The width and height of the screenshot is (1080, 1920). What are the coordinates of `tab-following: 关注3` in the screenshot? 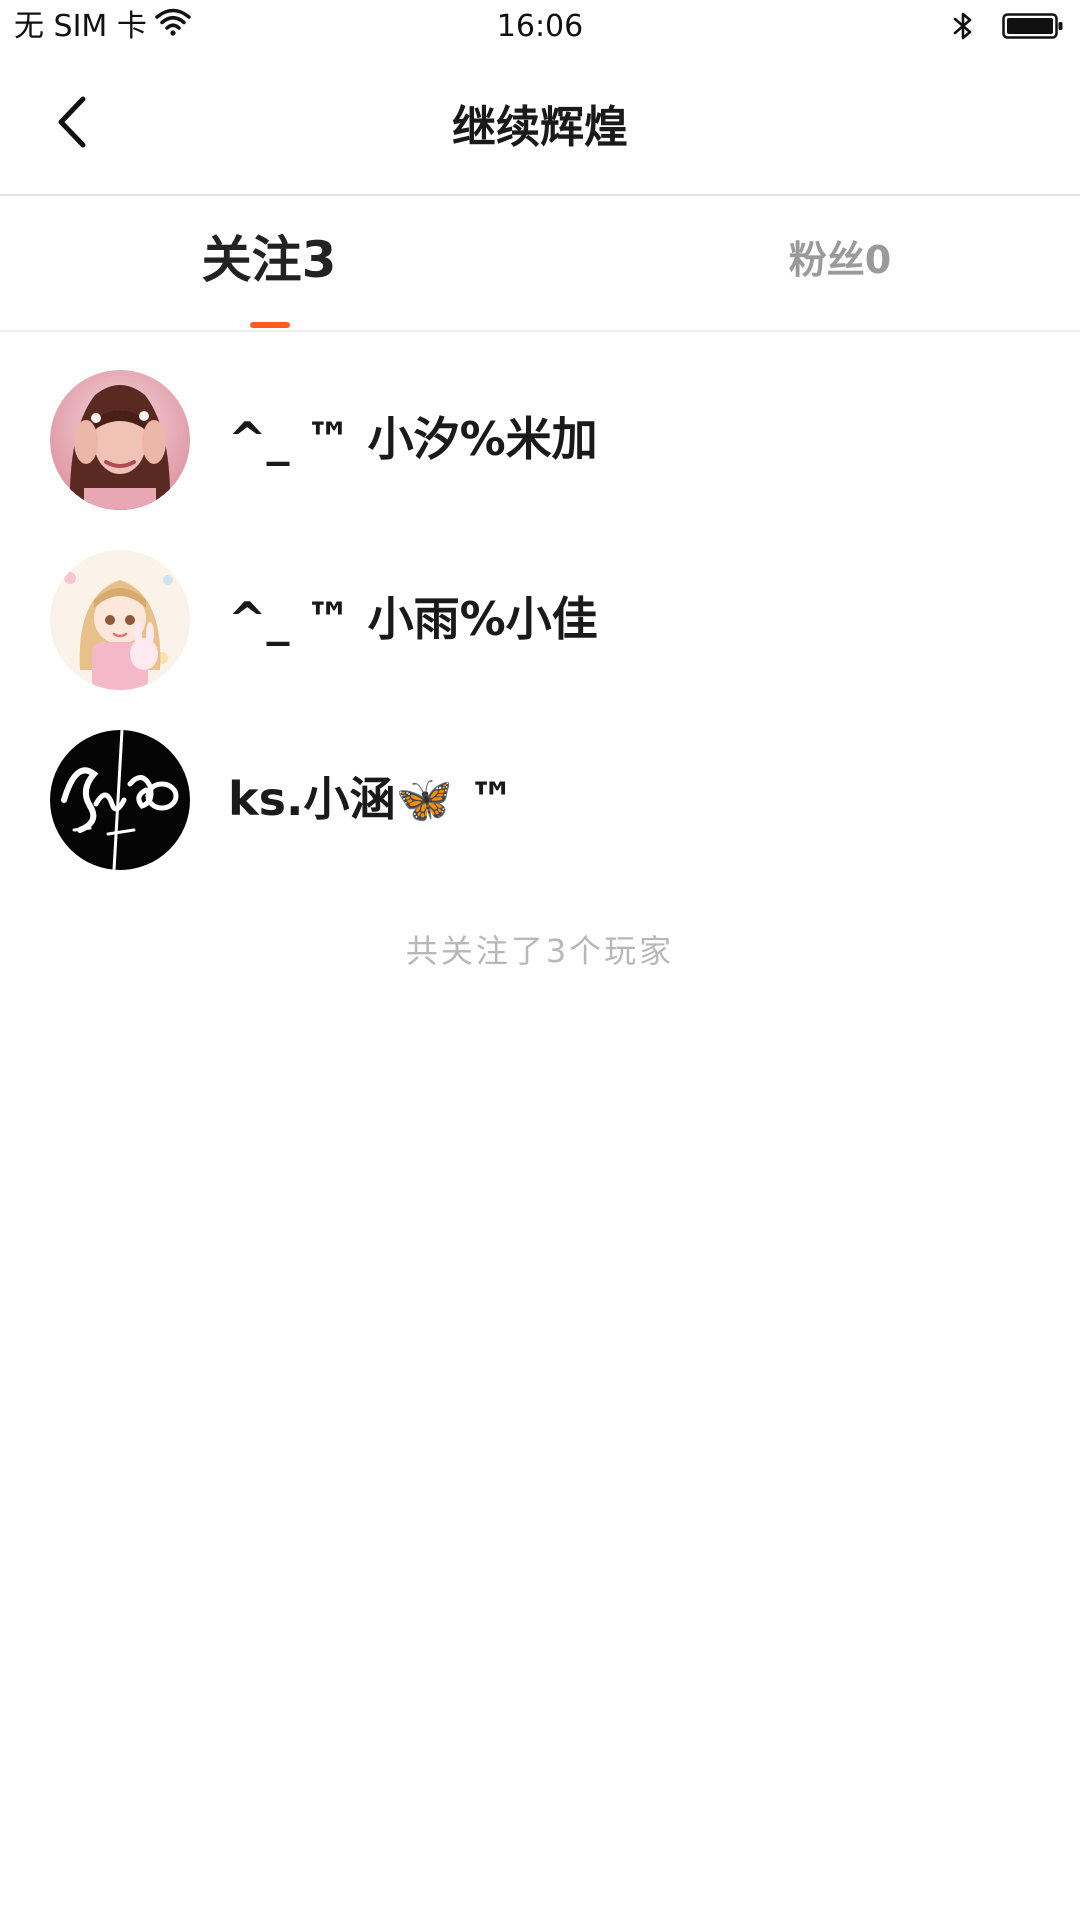 It's located at (270, 263).